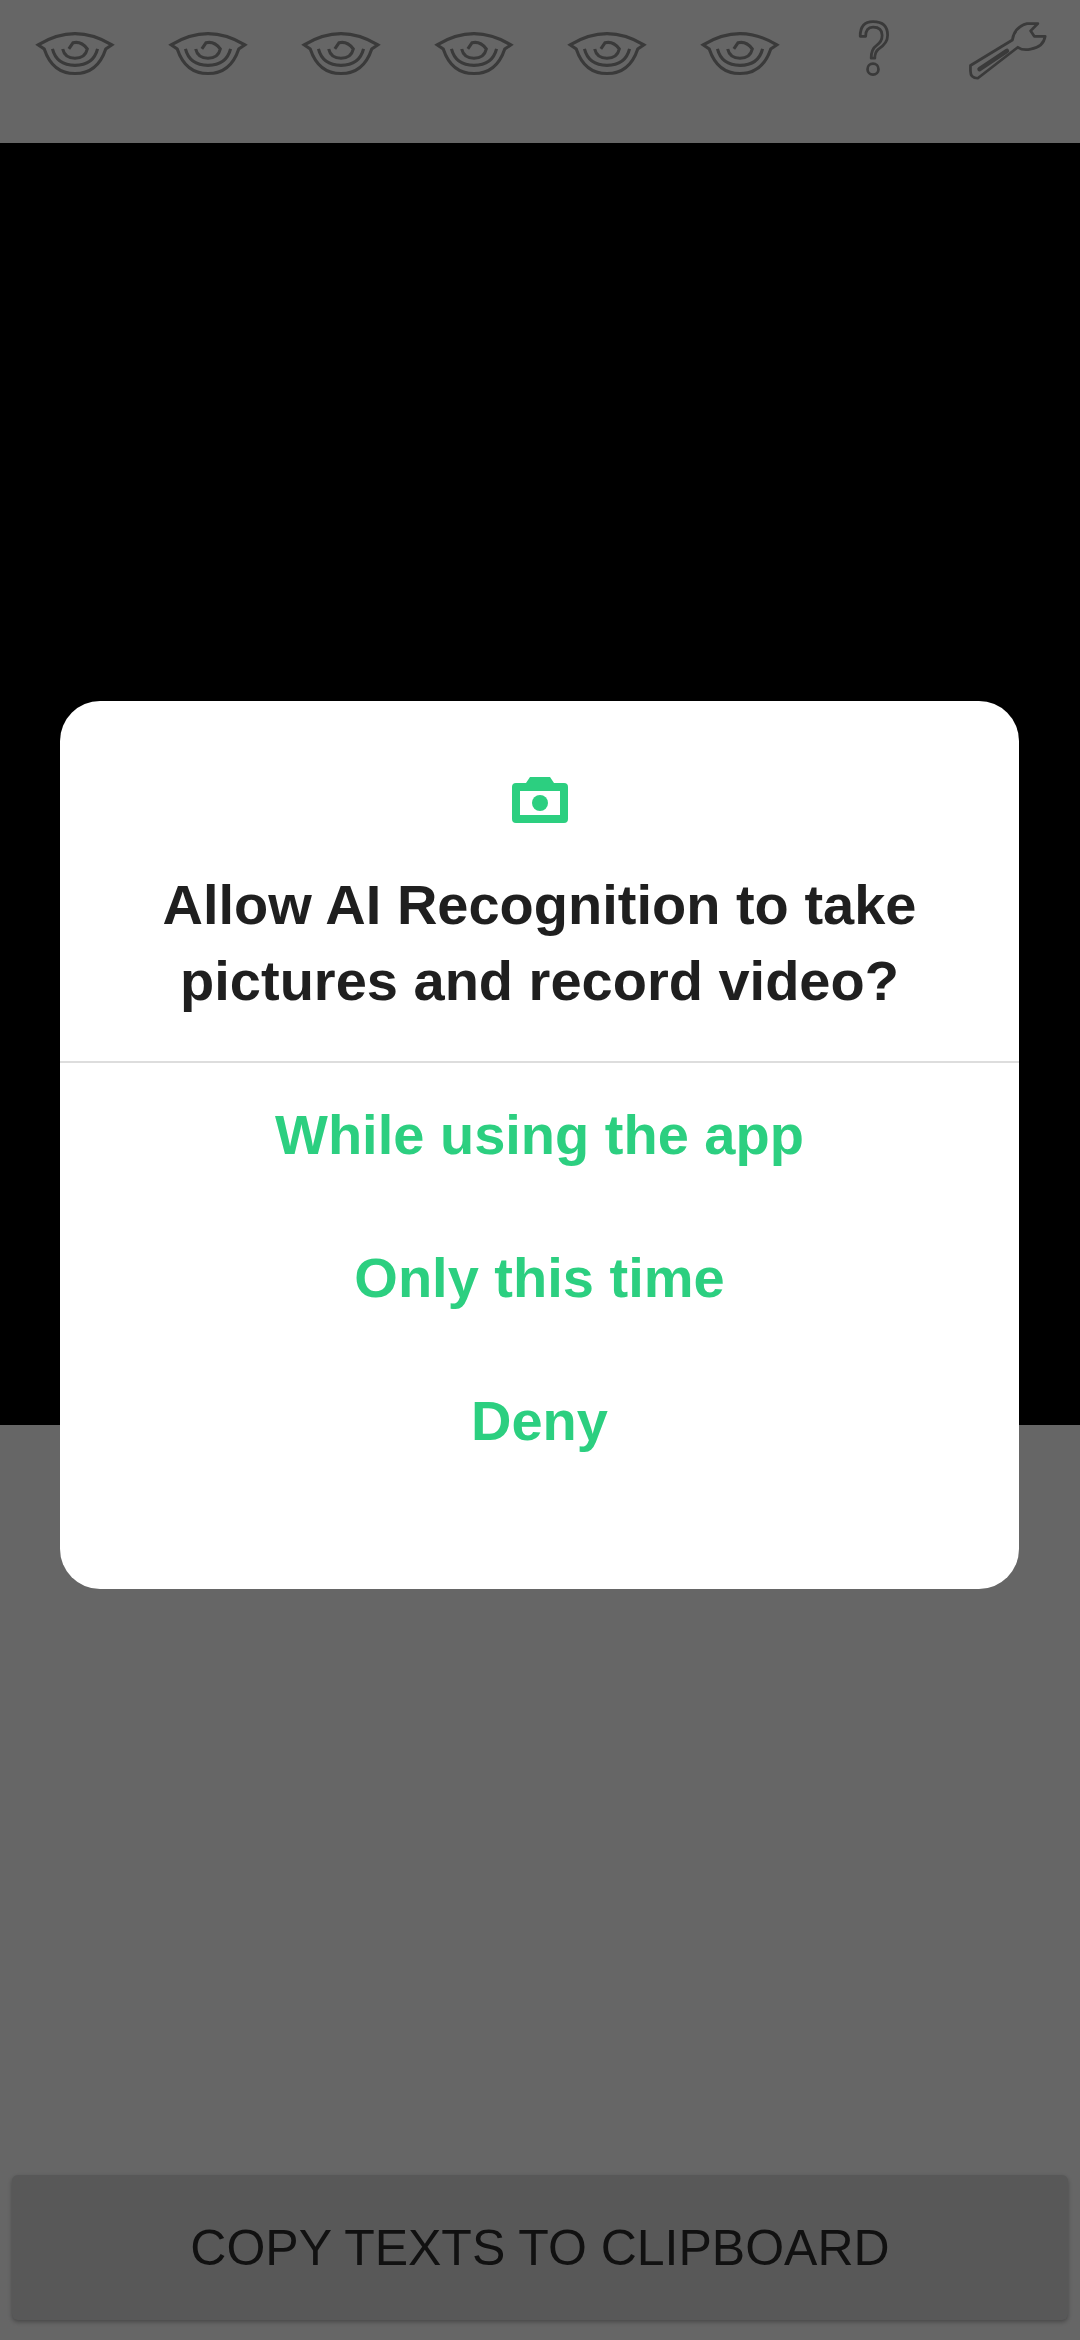  Describe the element at coordinates (539, 943) in the screenshot. I see `dialog-title: Allow AI Recognition to take pictures and record video?` at that location.